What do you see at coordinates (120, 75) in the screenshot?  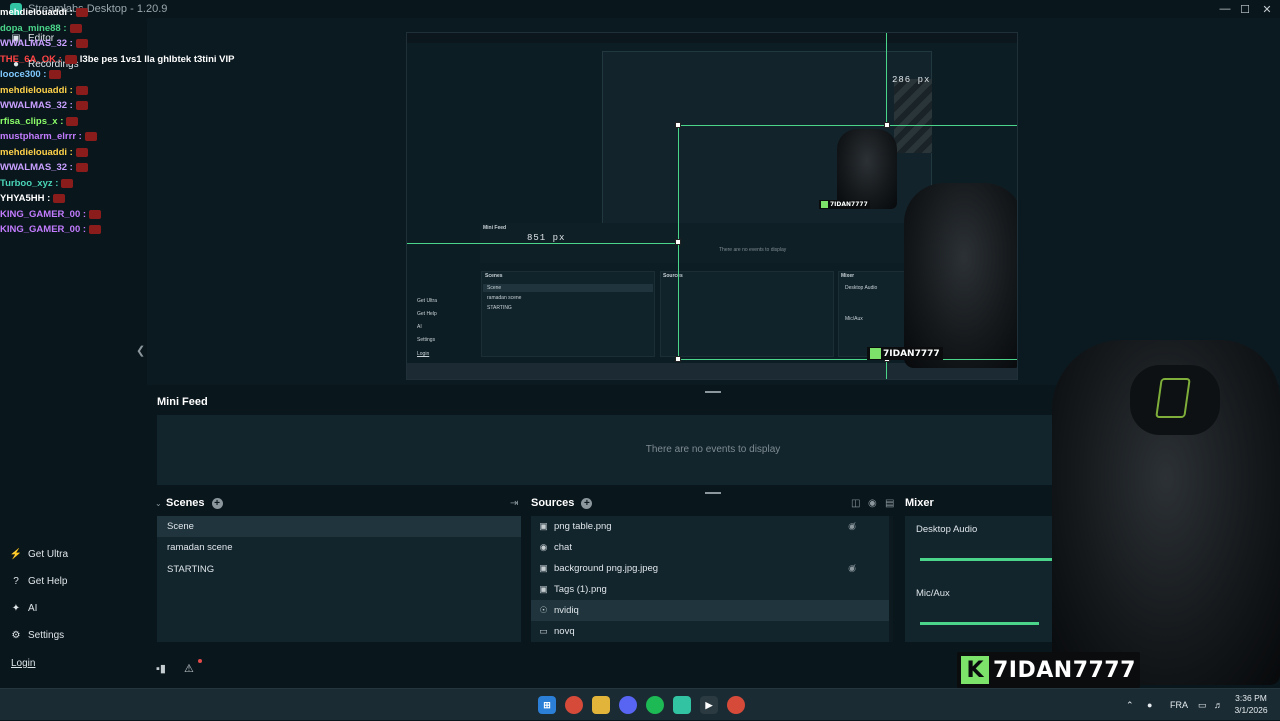 I see `chat-message: looce300 :` at bounding box center [120, 75].